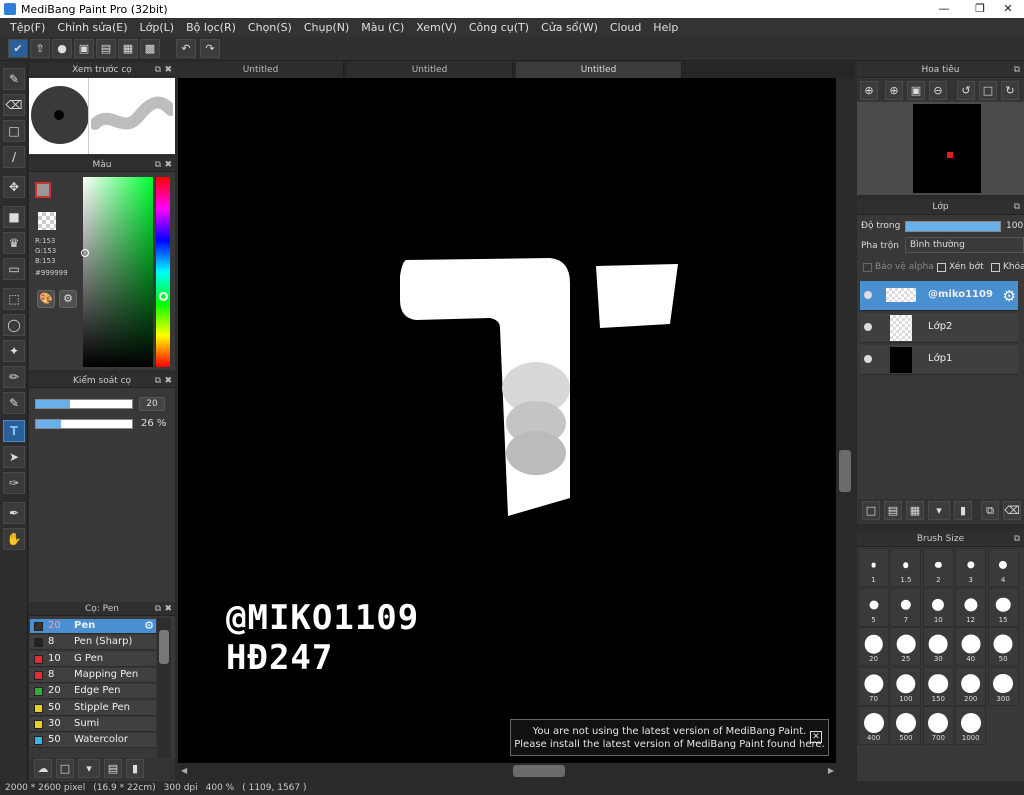 The width and height of the screenshot is (1024, 795). I want to click on menu-window: Cửa sổ(W), so click(569, 27).